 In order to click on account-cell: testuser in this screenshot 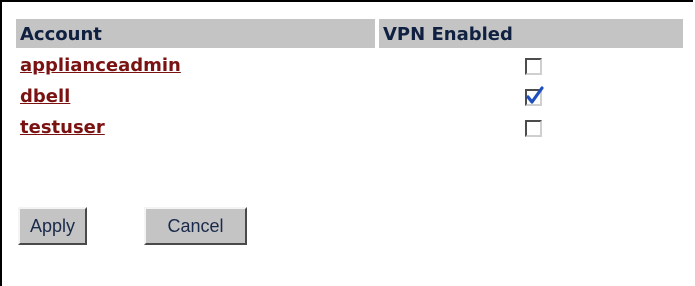, I will do `click(195, 127)`.